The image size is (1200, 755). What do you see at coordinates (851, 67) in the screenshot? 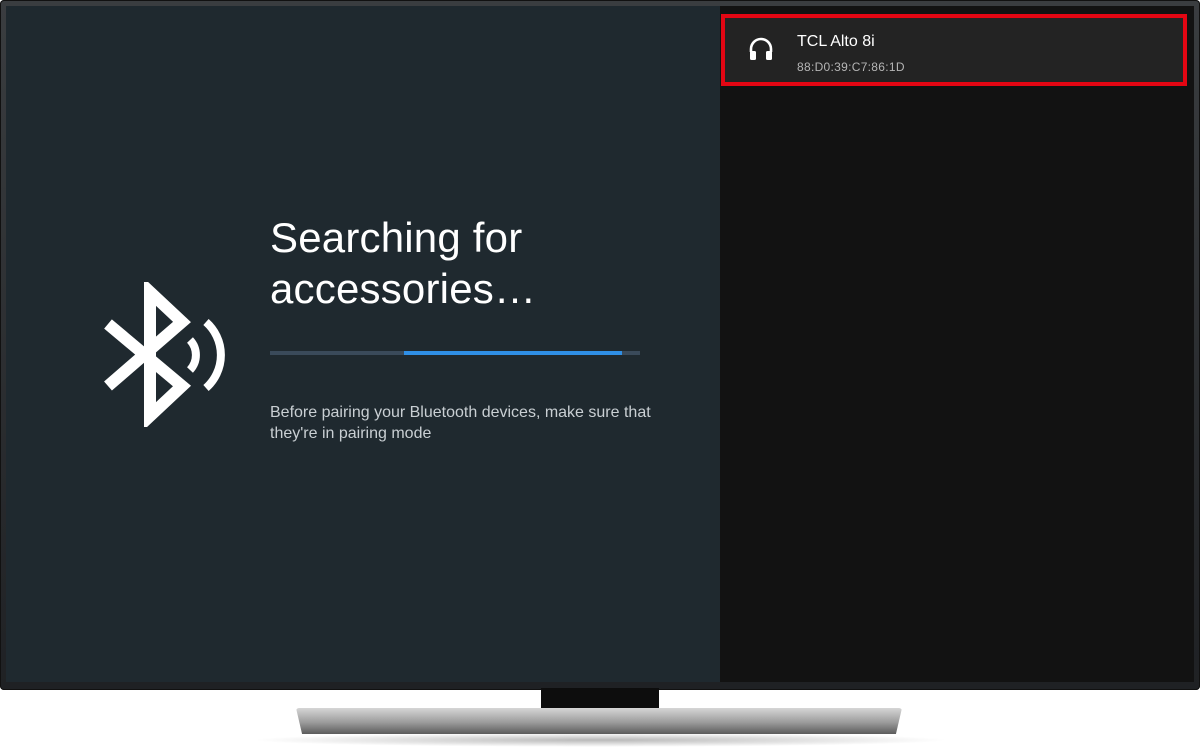
I see `device-mac-address: 88:D0:39:C7:86:1D` at bounding box center [851, 67].